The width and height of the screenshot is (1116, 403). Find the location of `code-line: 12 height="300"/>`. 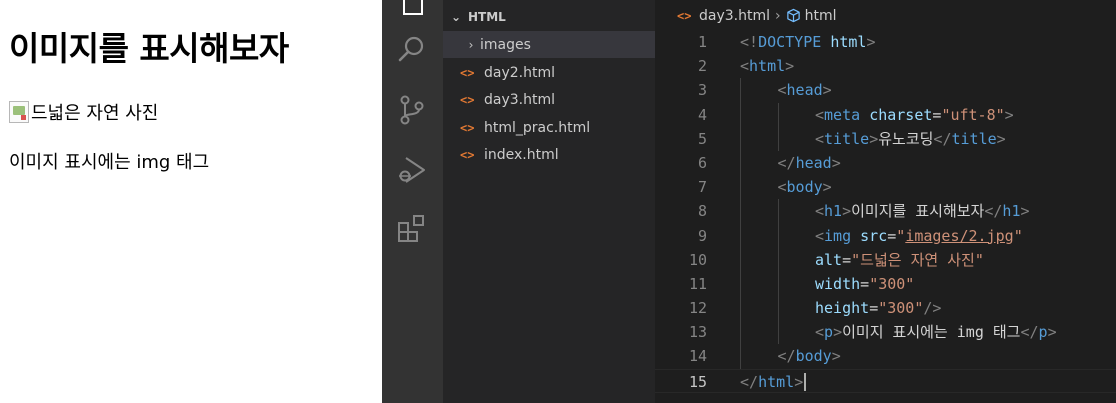

code-line: 12 height="300"/> is located at coordinates (885, 308).